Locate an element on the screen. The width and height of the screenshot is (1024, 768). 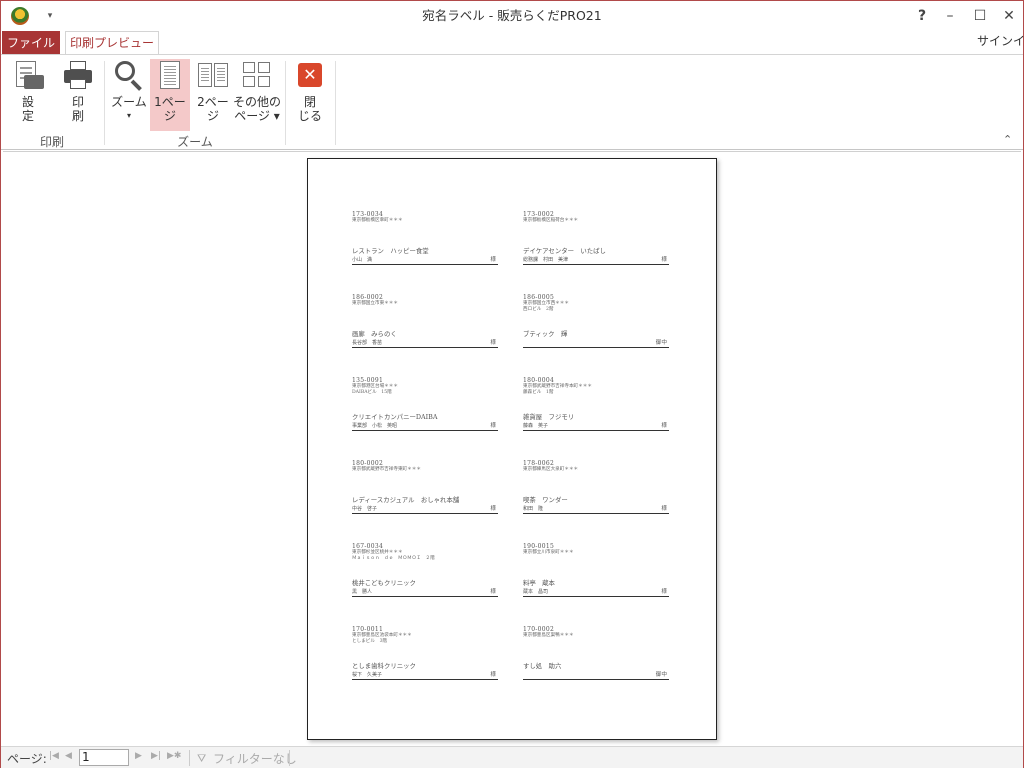
recipient-person-line: 中谷 啓子 様 is located at coordinates (425, 510).